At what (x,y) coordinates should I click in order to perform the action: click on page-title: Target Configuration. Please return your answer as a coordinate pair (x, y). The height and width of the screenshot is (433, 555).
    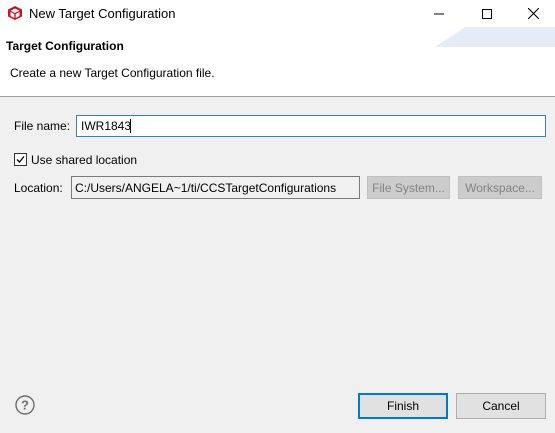
    Looking at the image, I should click on (65, 46).